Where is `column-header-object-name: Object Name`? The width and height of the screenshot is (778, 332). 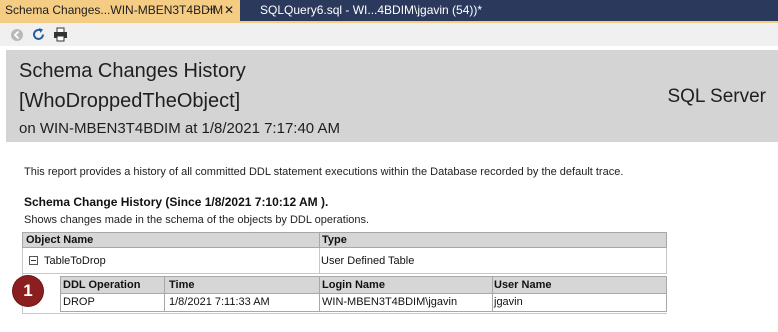 column-header-object-name: Object Name is located at coordinates (60, 240).